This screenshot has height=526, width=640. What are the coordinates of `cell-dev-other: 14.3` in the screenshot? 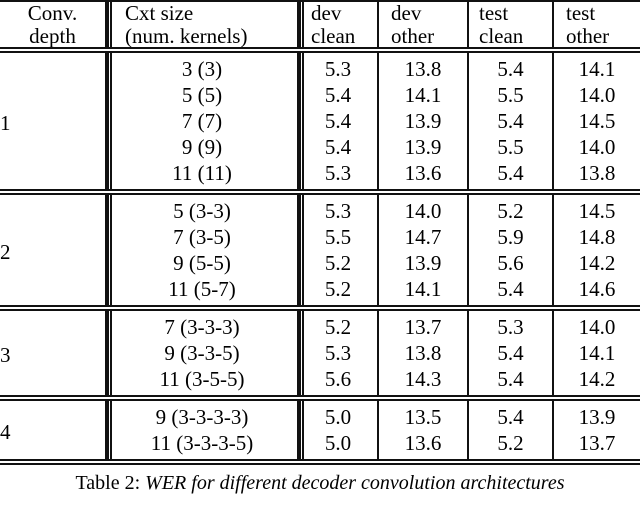 It's located at (422, 381).